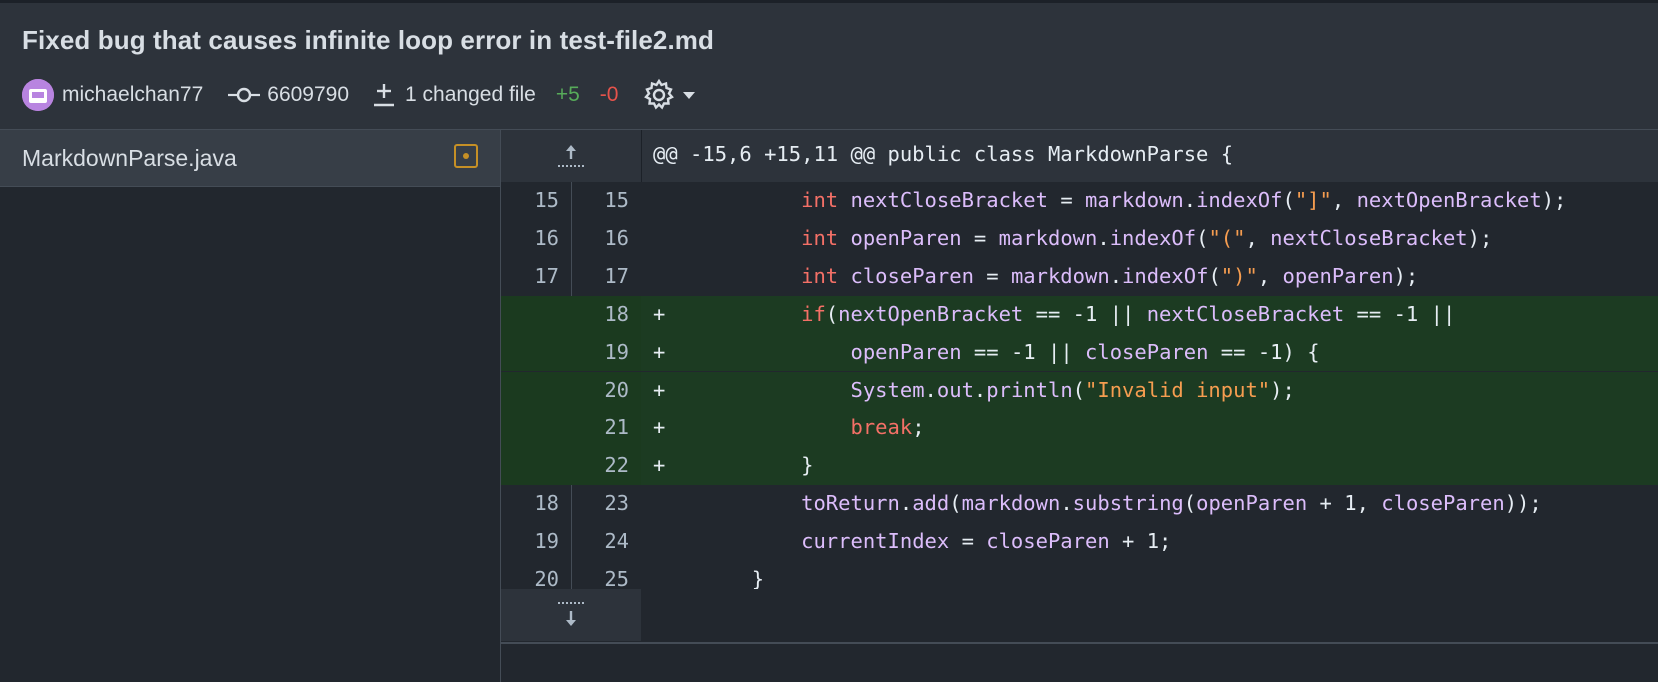  What do you see at coordinates (600, 543) in the screenshot?
I see `new-line-number: 24` at bounding box center [600, 543].